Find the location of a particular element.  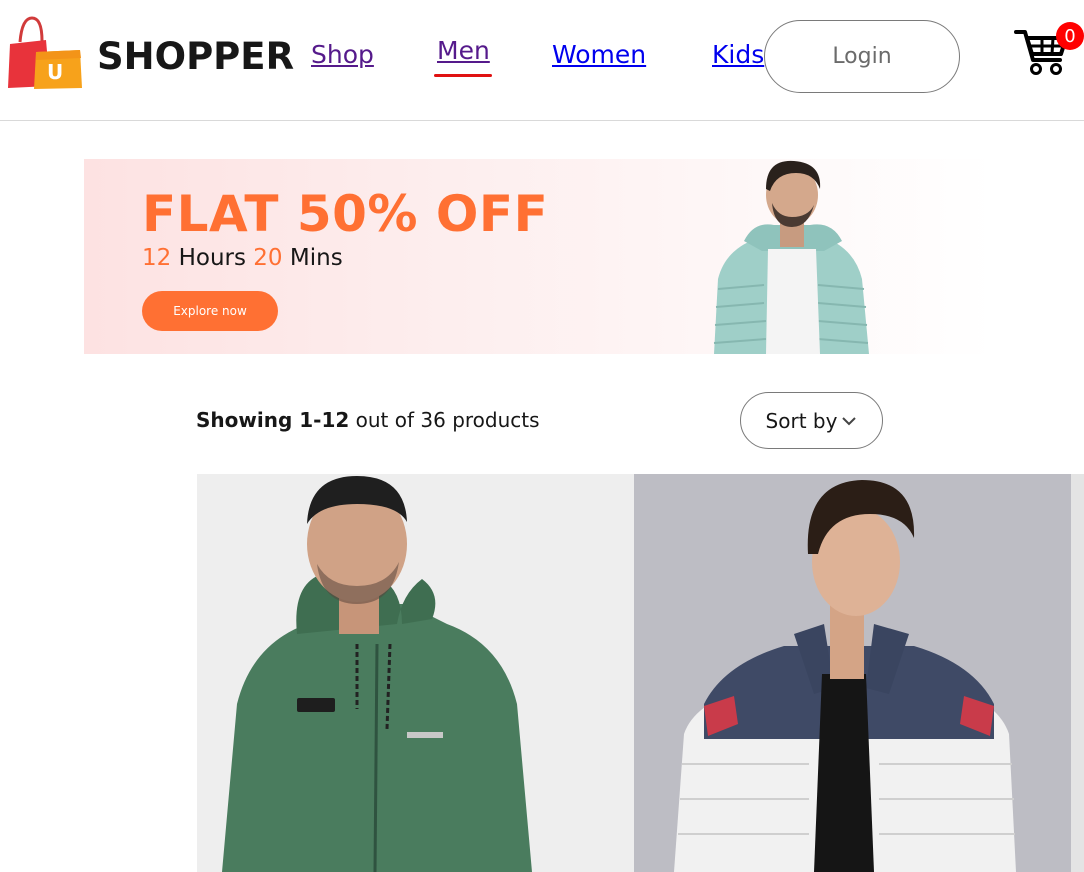

active-nav-indicator is located at coordinates (463, 75).